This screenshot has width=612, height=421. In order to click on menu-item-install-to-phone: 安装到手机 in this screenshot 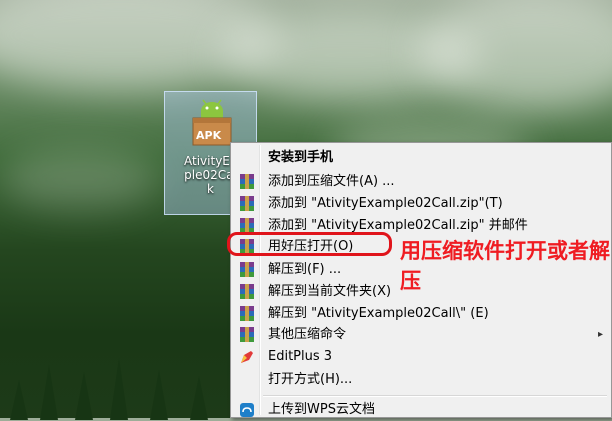, I will do `click(421, 158)`.